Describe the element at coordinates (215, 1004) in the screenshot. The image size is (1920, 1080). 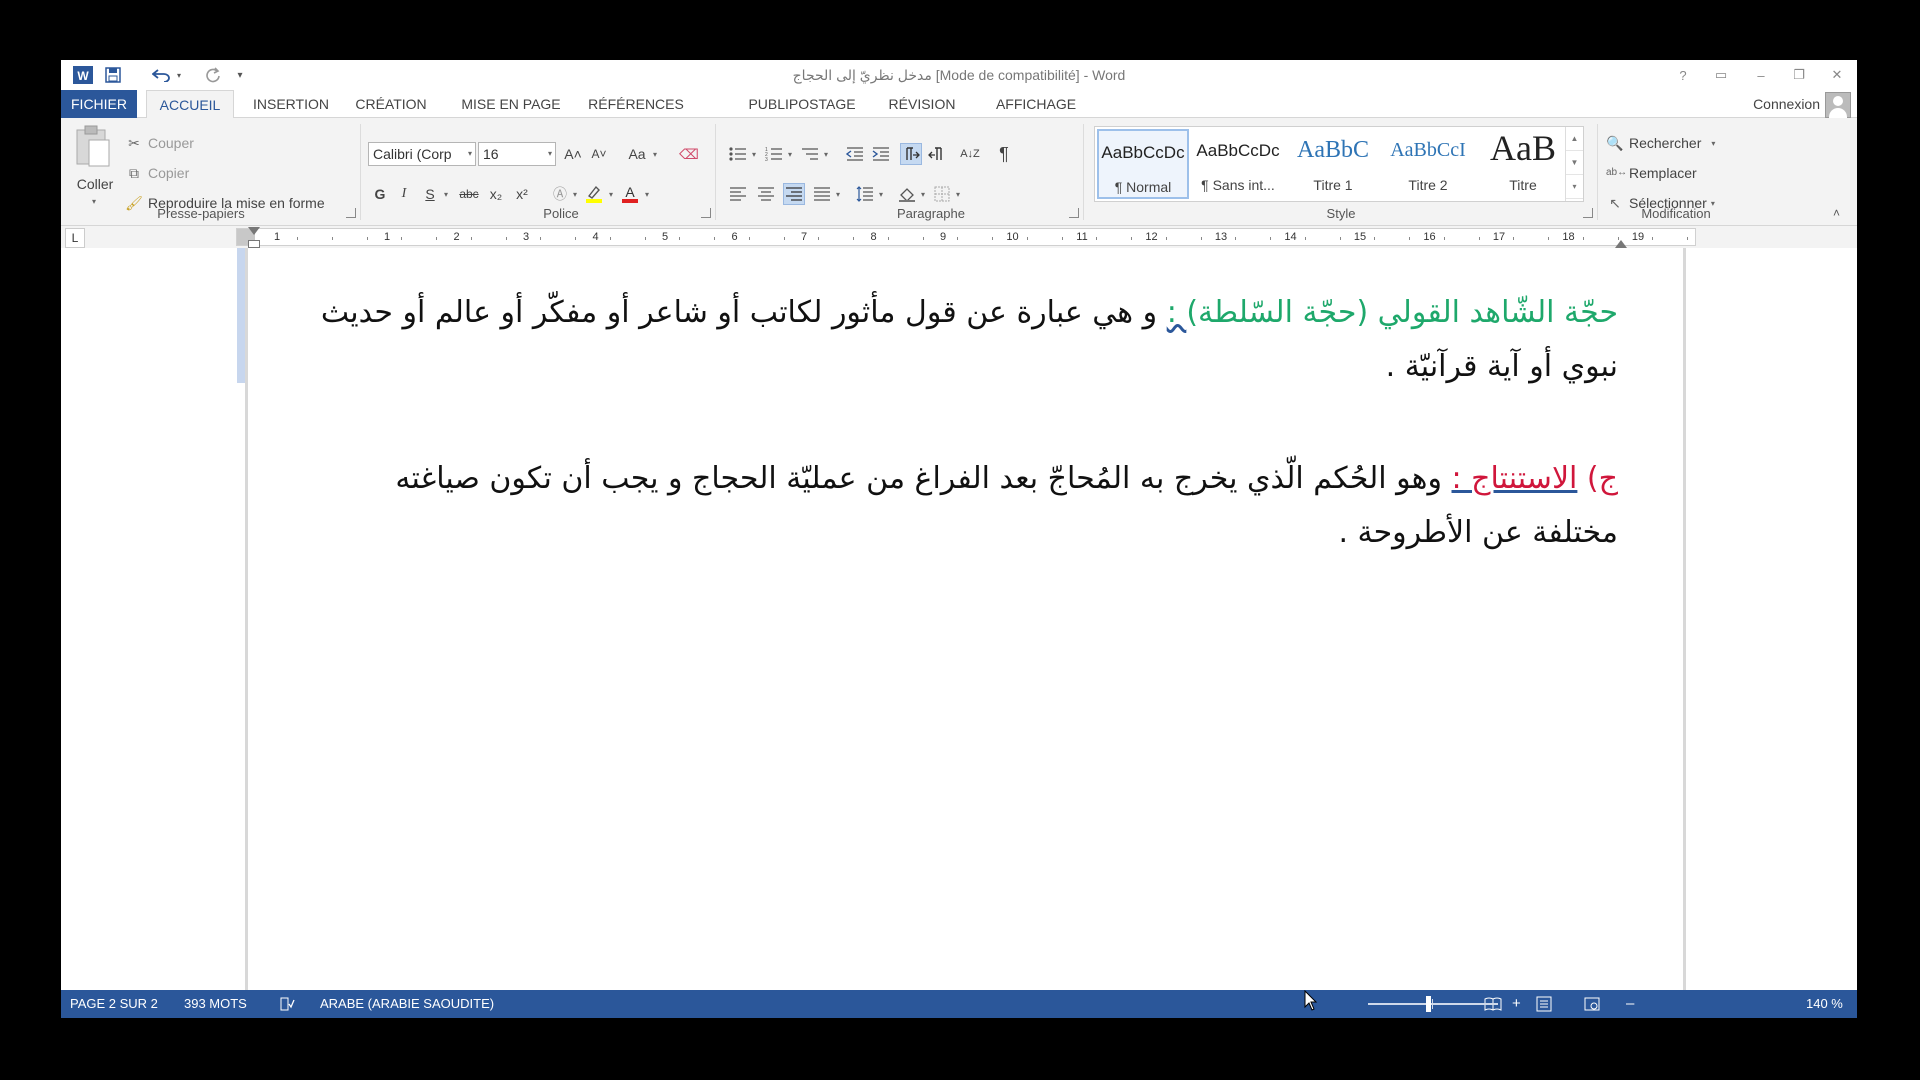
I see `word-count: 393 MOTS` at that location.